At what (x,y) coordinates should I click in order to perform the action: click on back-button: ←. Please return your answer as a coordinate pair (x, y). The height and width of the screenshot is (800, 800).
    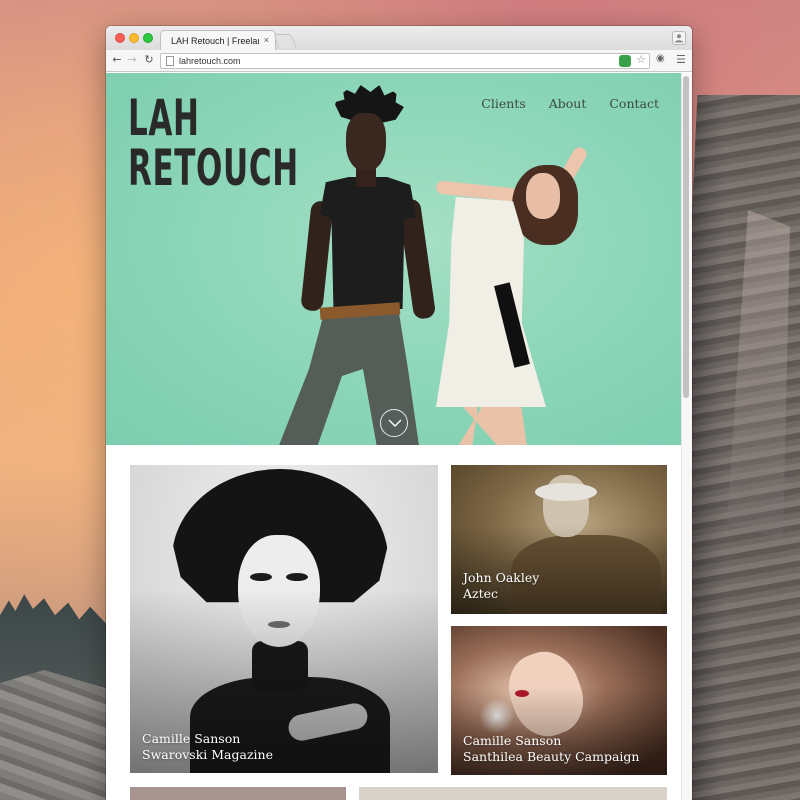
    Looking at the image, I should click on (117, 59).